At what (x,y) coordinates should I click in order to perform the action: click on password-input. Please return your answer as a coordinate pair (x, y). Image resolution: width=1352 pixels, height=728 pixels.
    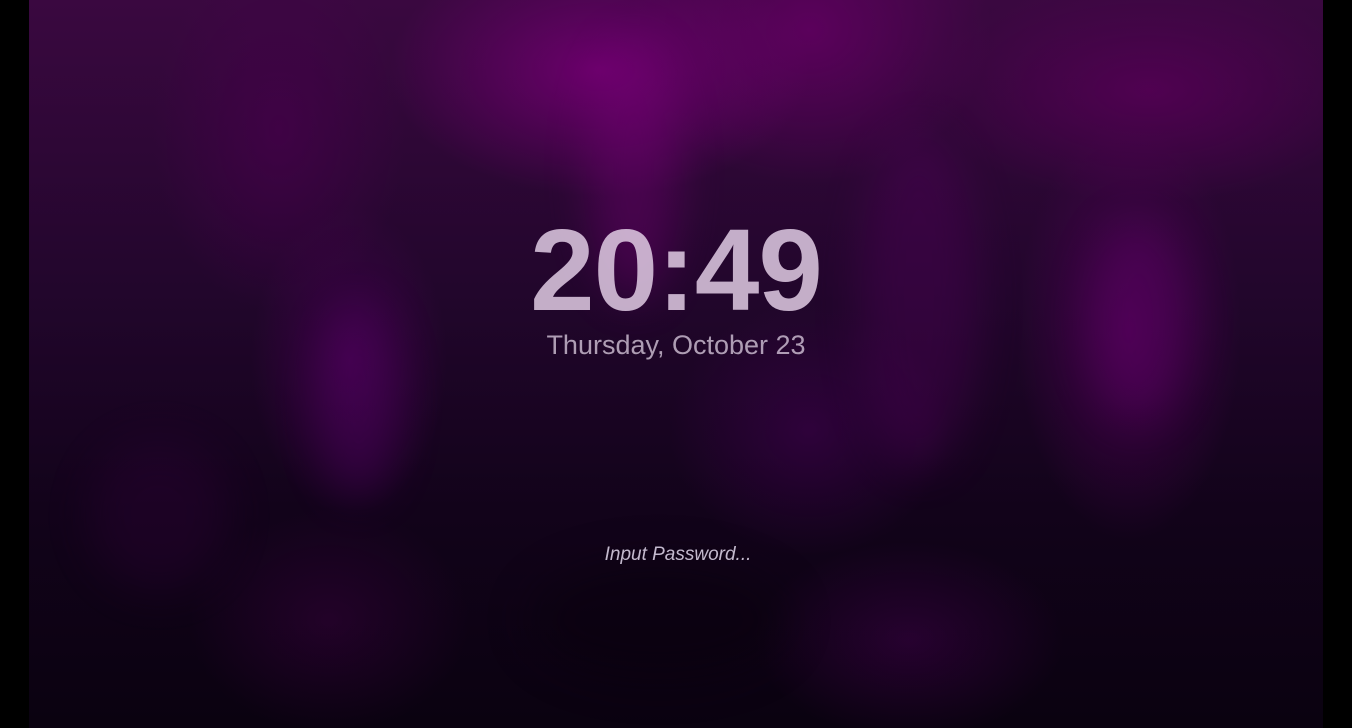
    Looking at the image, I should click on (678, 555).